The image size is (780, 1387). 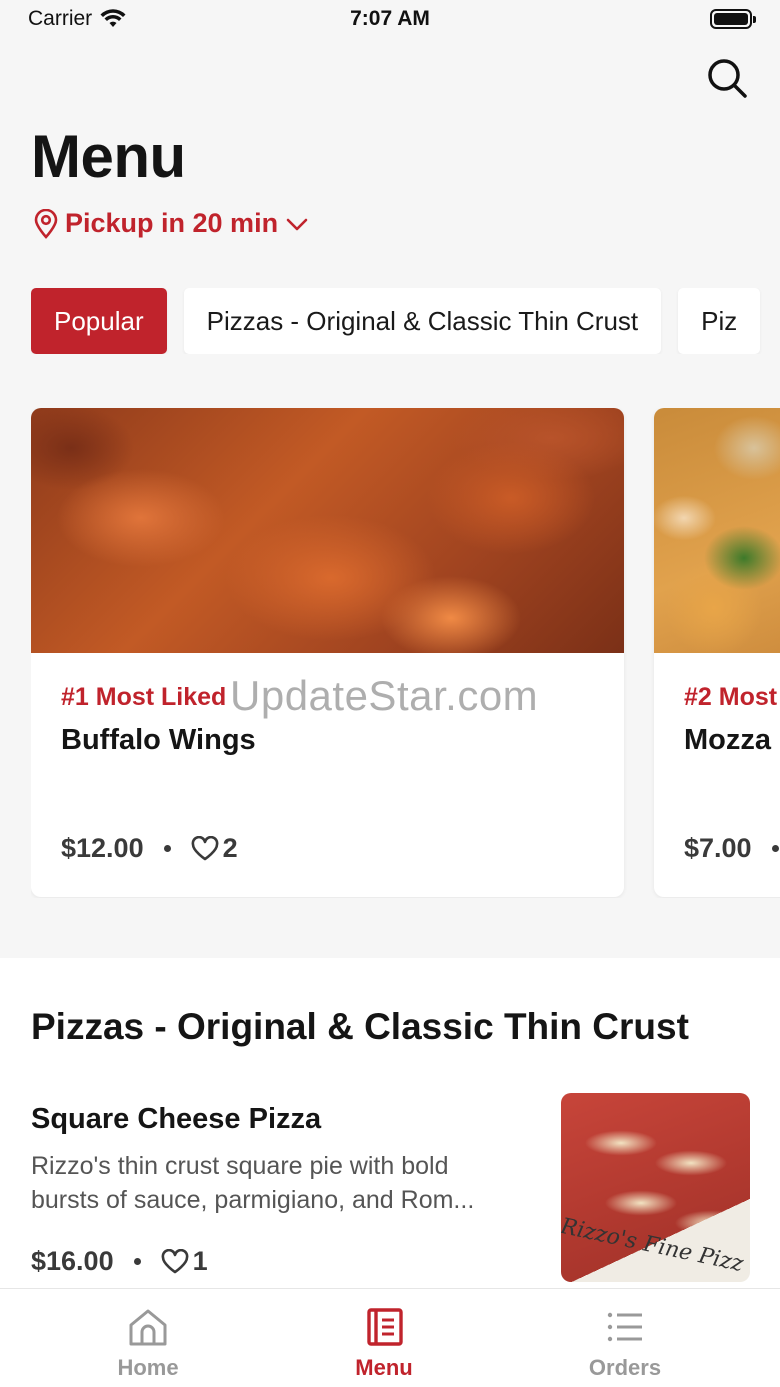 I want to click on tab-home: Home, so click(x=148, y=1344).